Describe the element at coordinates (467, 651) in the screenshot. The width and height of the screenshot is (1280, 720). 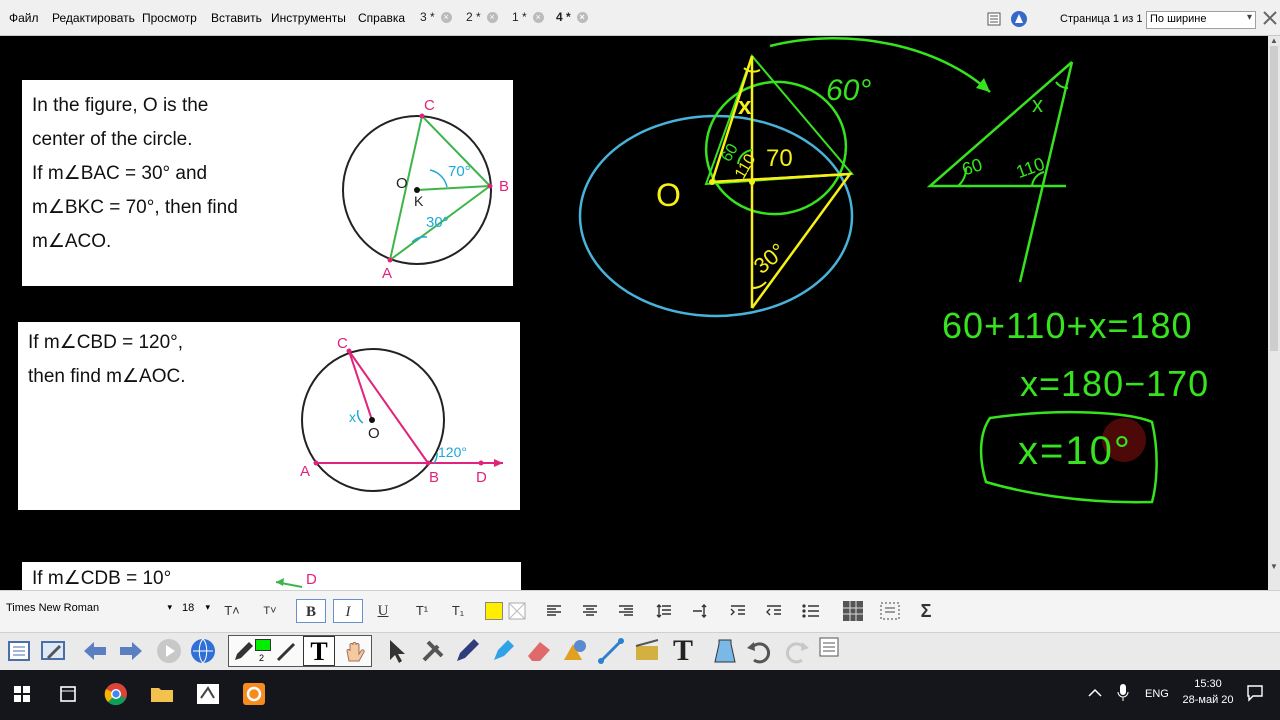
I see `pen-tool-icon` at that location.